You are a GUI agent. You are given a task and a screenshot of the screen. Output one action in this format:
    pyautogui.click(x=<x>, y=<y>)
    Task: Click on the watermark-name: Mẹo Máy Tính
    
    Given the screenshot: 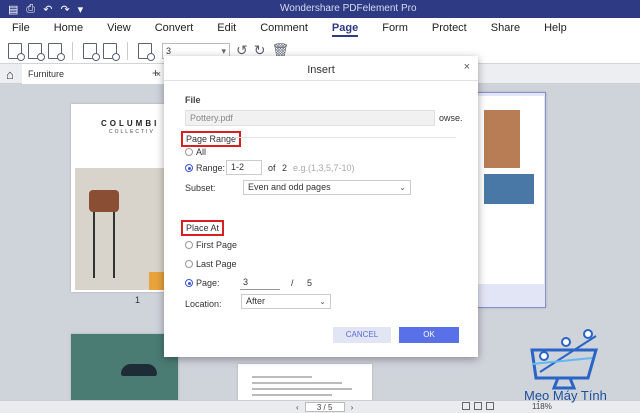 What is the action you would take?
    pyautogui.click(x=565, y=395)
    